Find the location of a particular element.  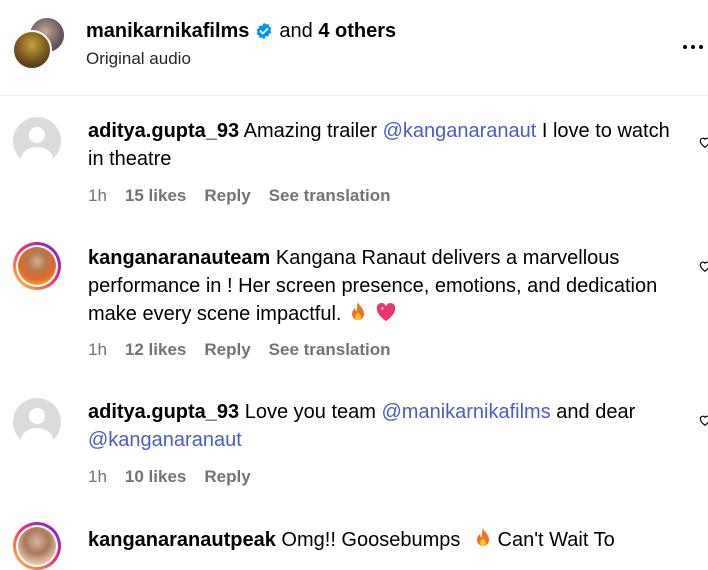

collab-avatars is located at coordinates (39, 43).